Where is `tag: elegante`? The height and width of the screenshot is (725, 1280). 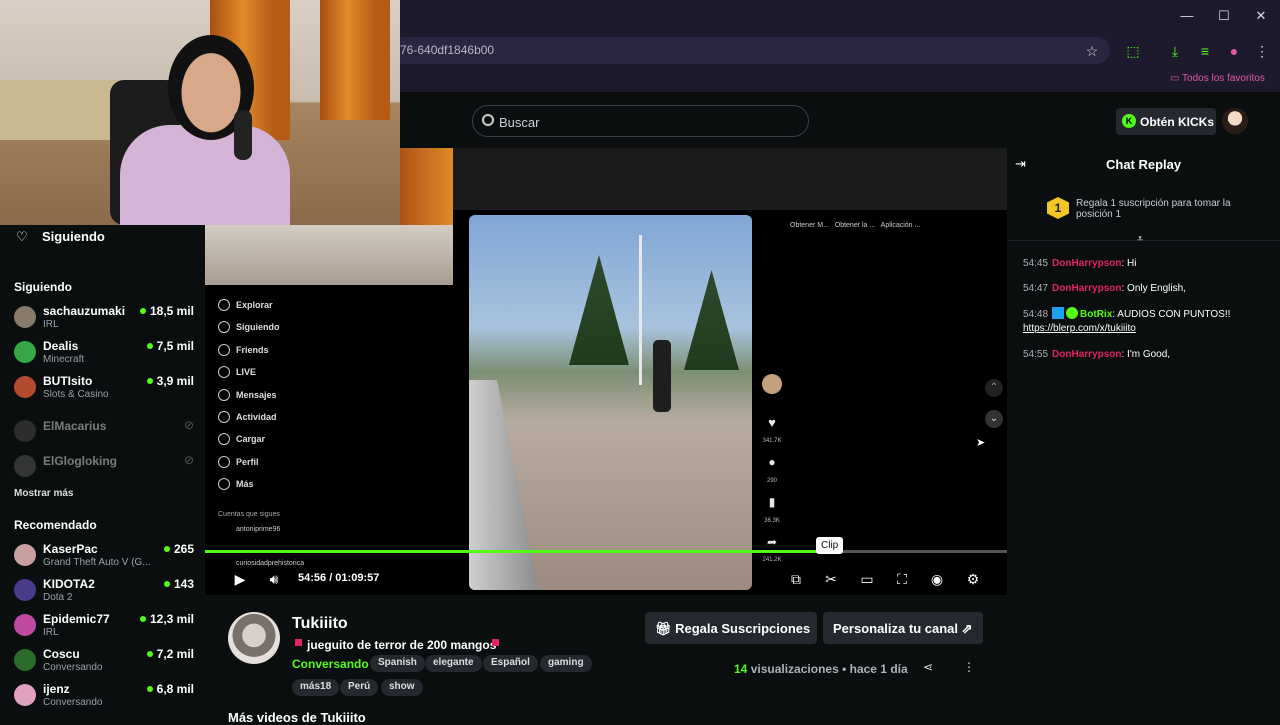 tag: elegante is located at coordinates (453, 663).